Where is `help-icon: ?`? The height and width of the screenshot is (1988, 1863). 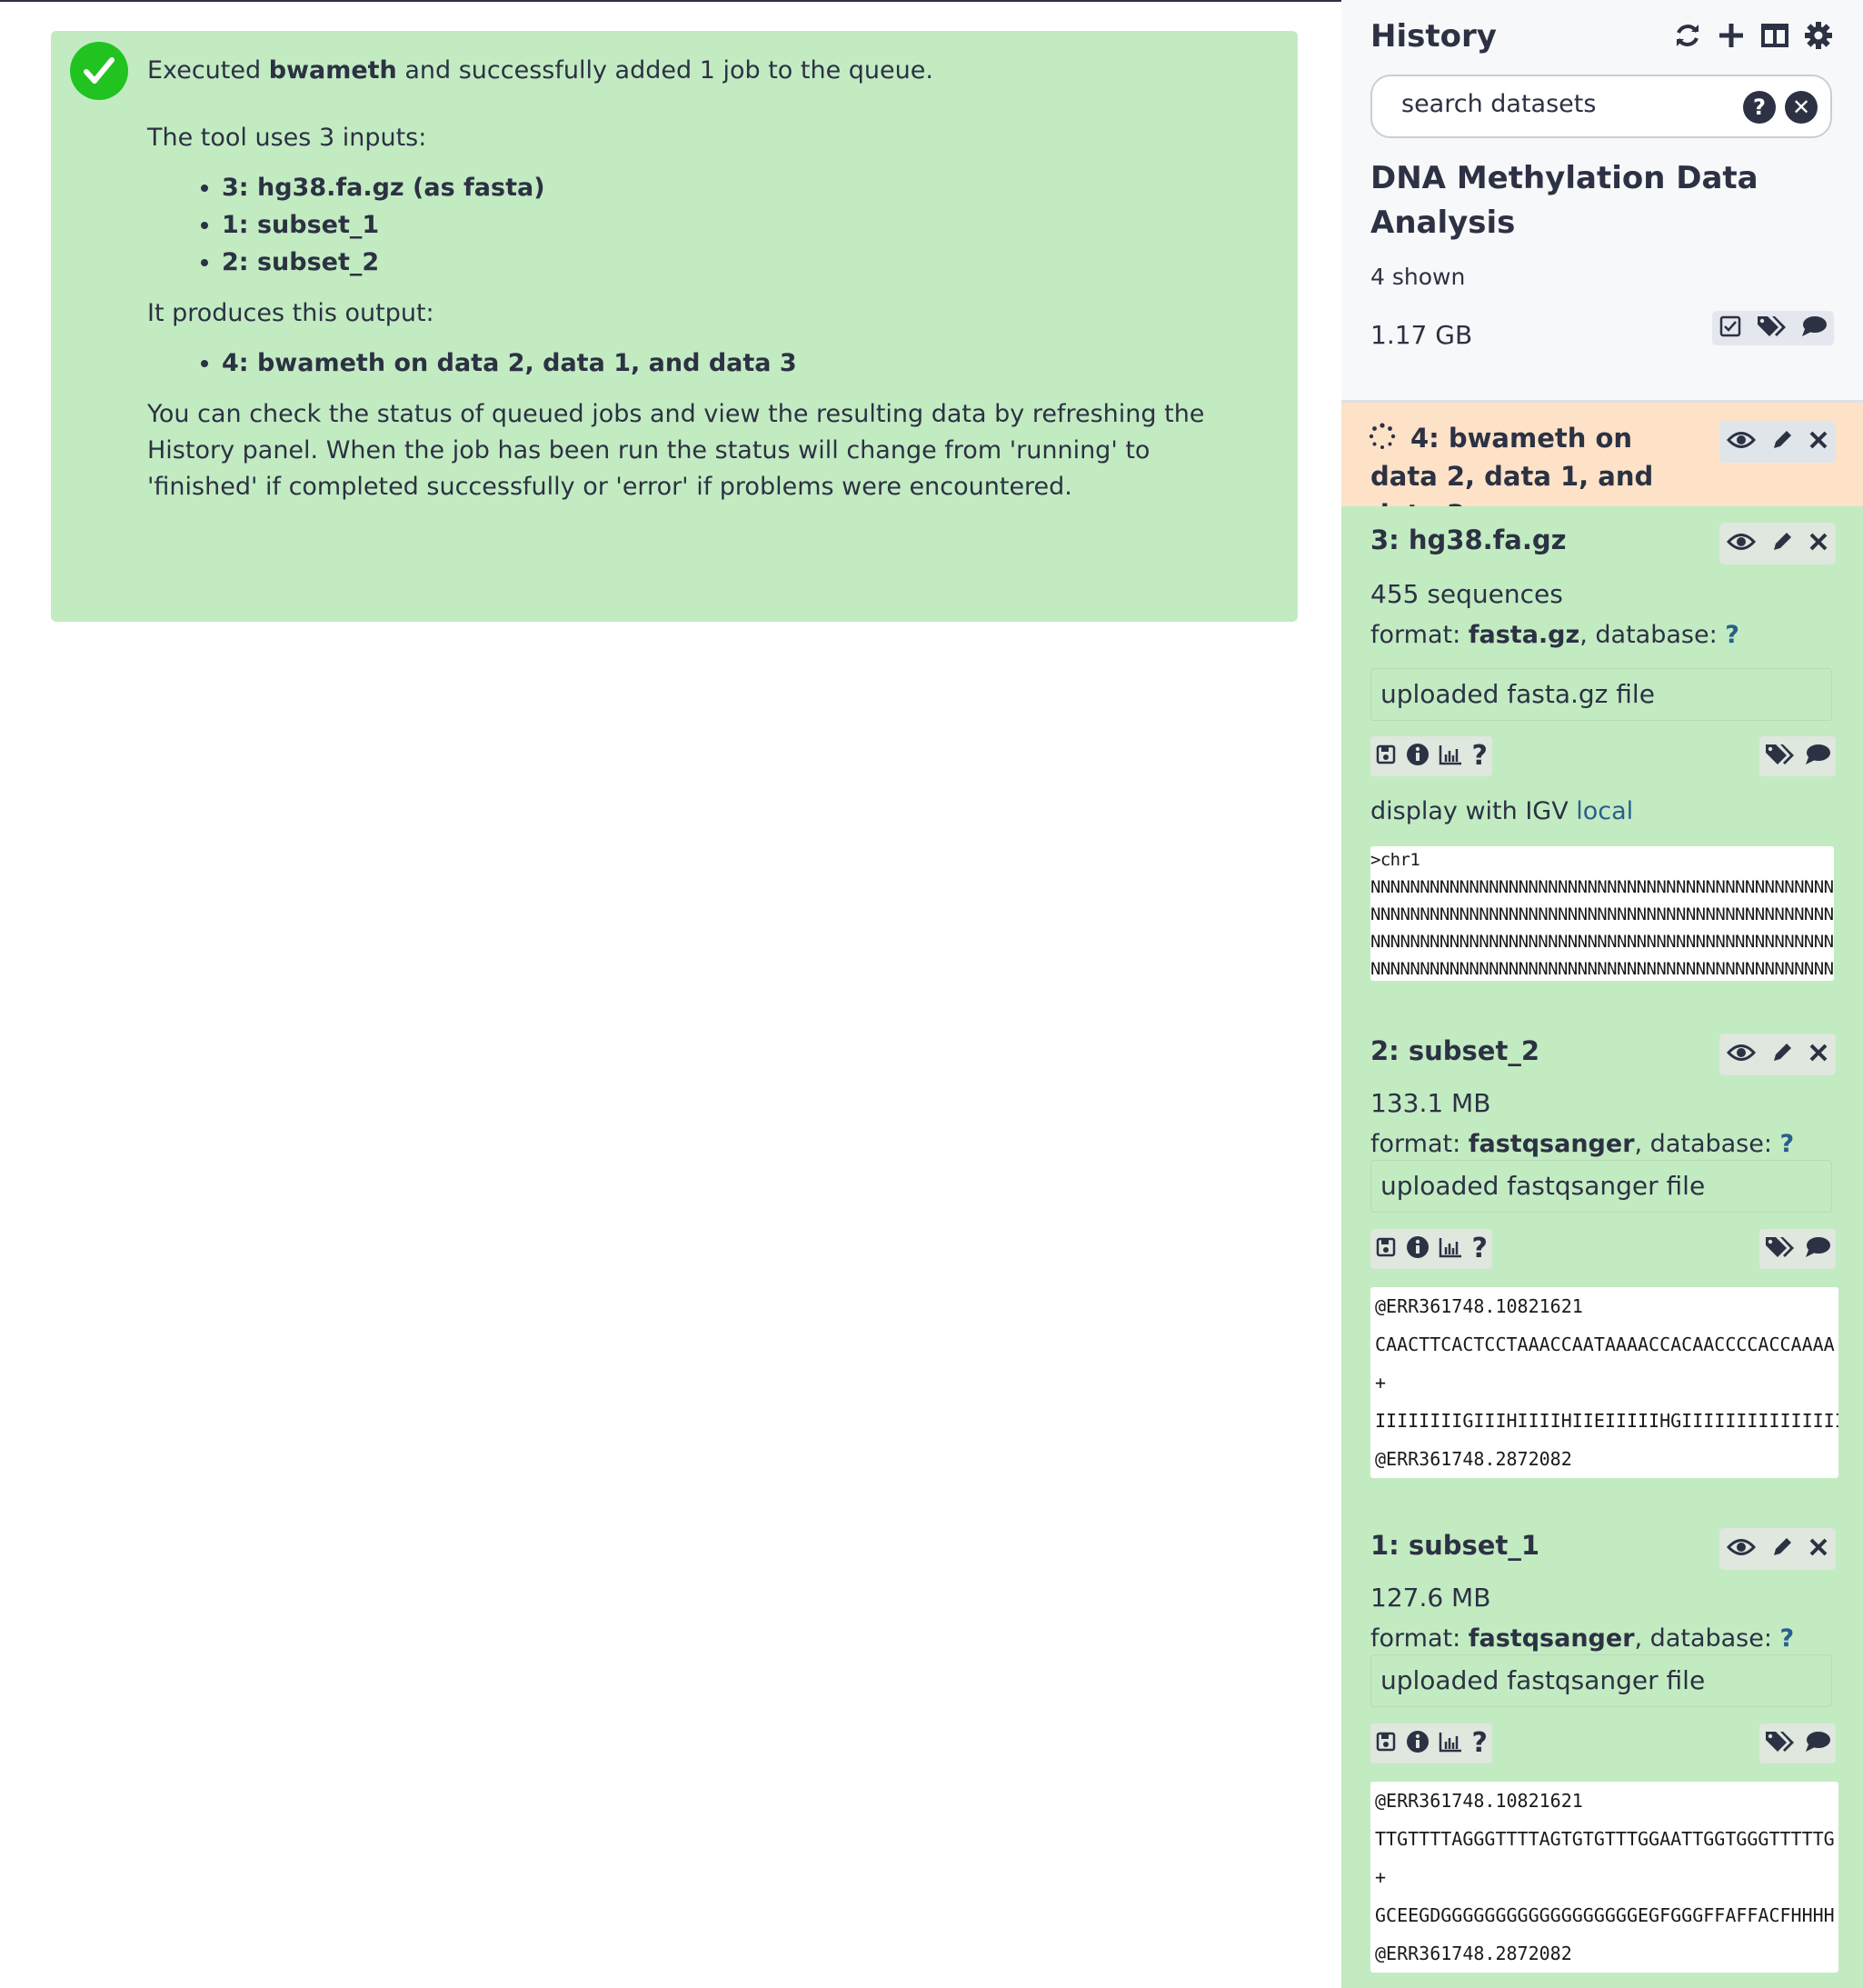 help-icon: ? is located at coordinates (1759, 107).